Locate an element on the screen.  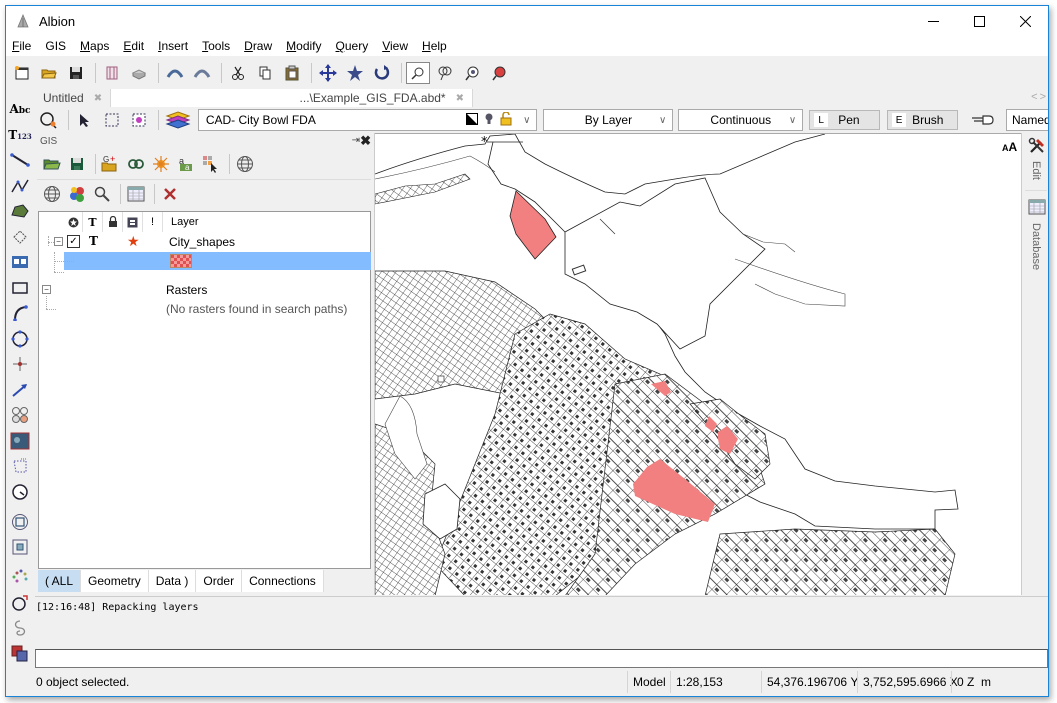
maximize-button is located at coordinates (979, 21).